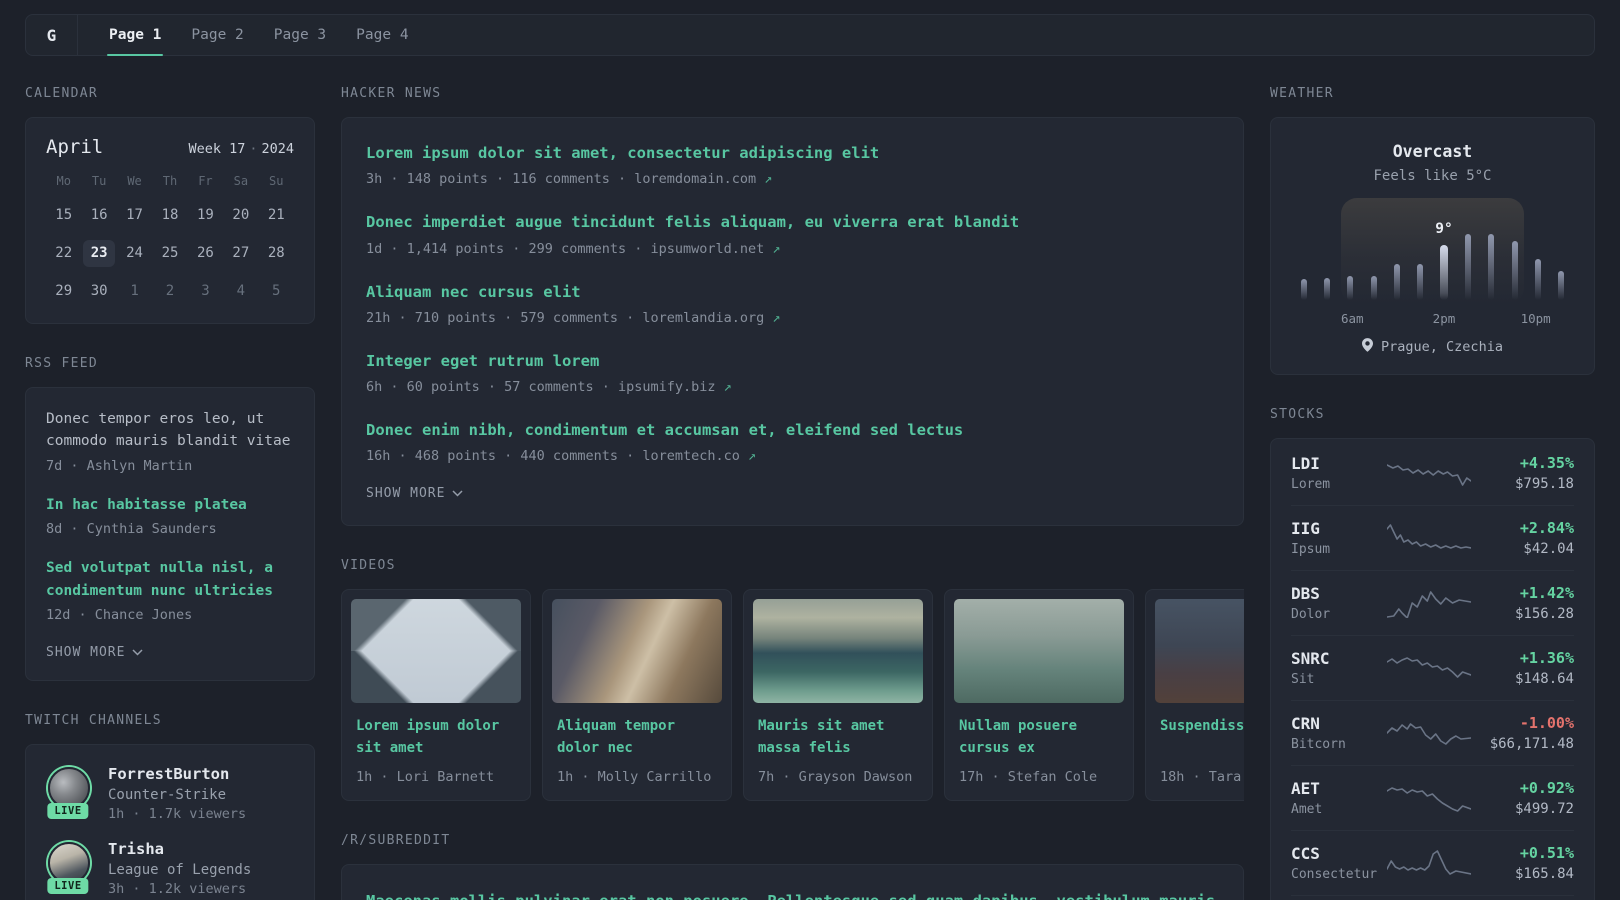 The image size is (1620, 900). Describe the element at coordinates (300, 35) in the screenshot. I see `tab-page-3: Page 3` at that location.